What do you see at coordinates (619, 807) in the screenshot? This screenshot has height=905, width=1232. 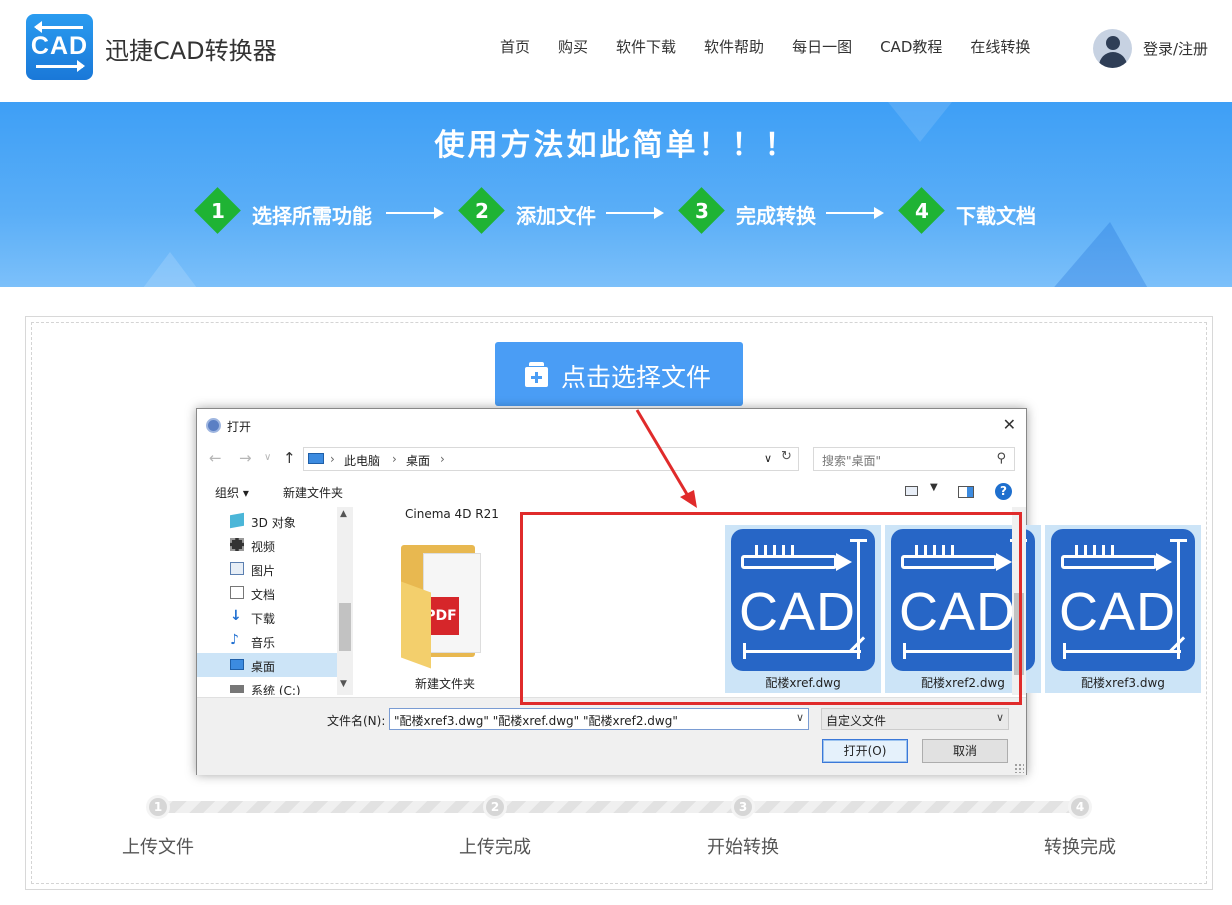 I see `progress-track` at bounding box center [619, 807].